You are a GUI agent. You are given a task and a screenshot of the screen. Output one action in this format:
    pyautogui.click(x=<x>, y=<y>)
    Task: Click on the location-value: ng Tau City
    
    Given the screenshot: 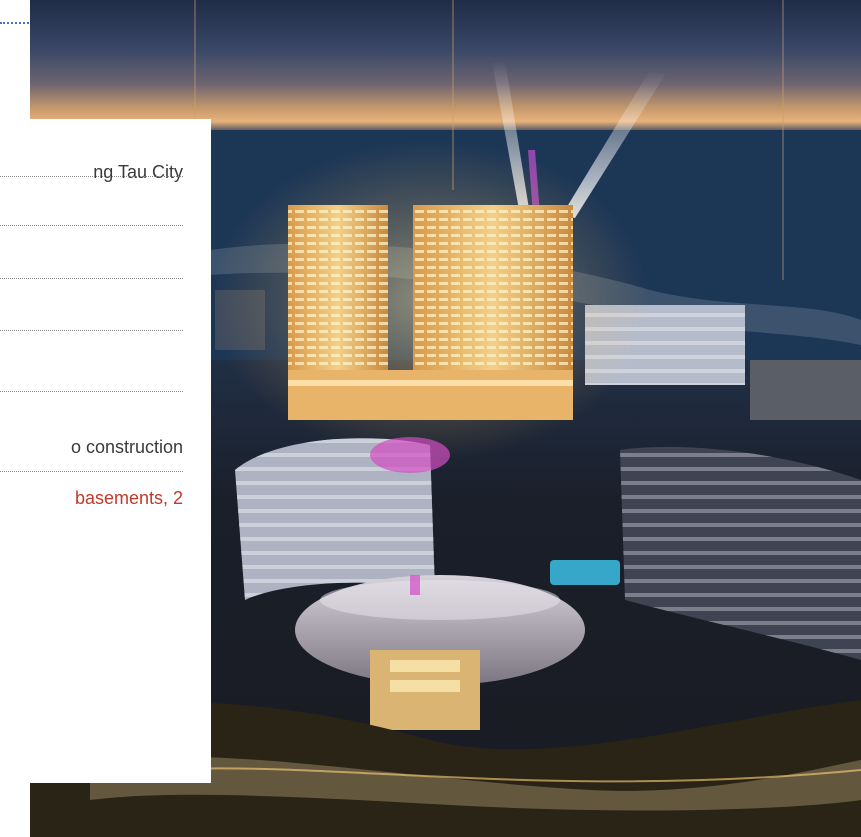 What is the action you would take?
    pyautogui.click(x=138, y=172)
    